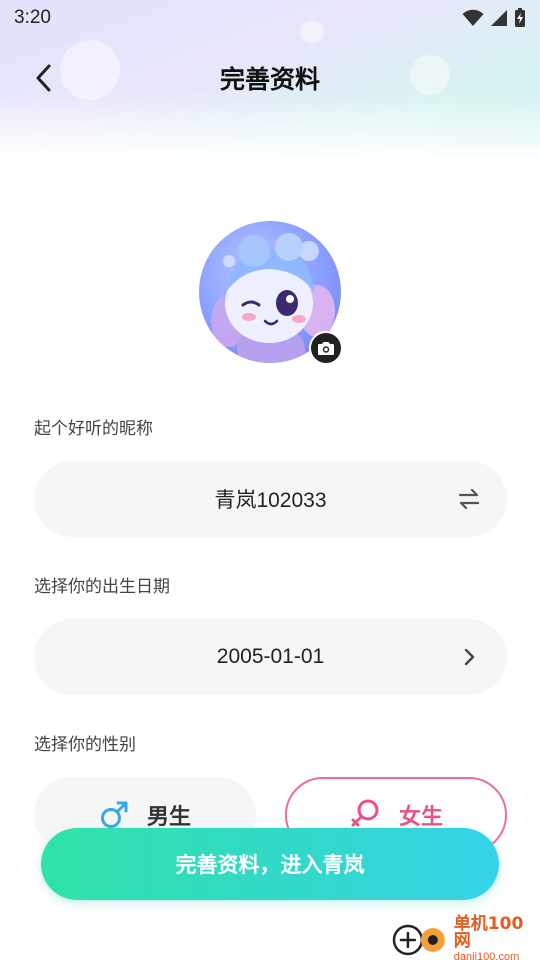  Describe the element at coordinates (270, 18) in the screenshot. I see `status-bar: 3:20` at that location.